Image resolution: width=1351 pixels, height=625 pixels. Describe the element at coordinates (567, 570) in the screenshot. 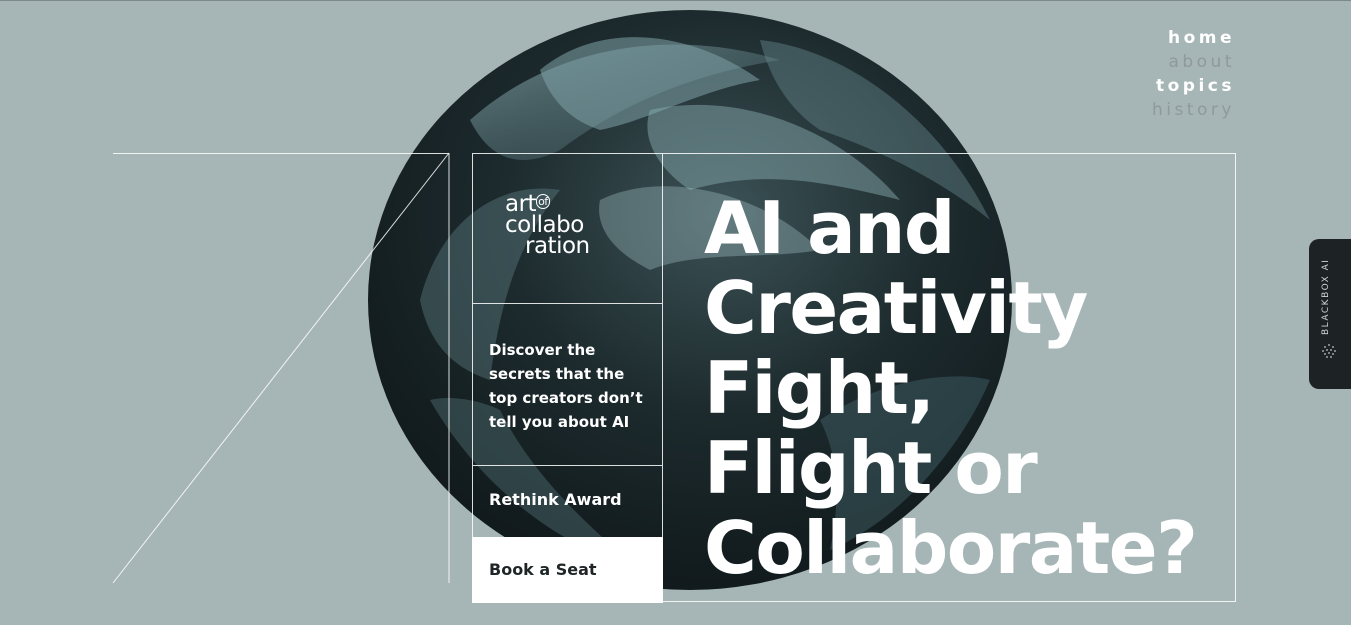

I see `book-a-seat-button: Book a Seat` at that location.